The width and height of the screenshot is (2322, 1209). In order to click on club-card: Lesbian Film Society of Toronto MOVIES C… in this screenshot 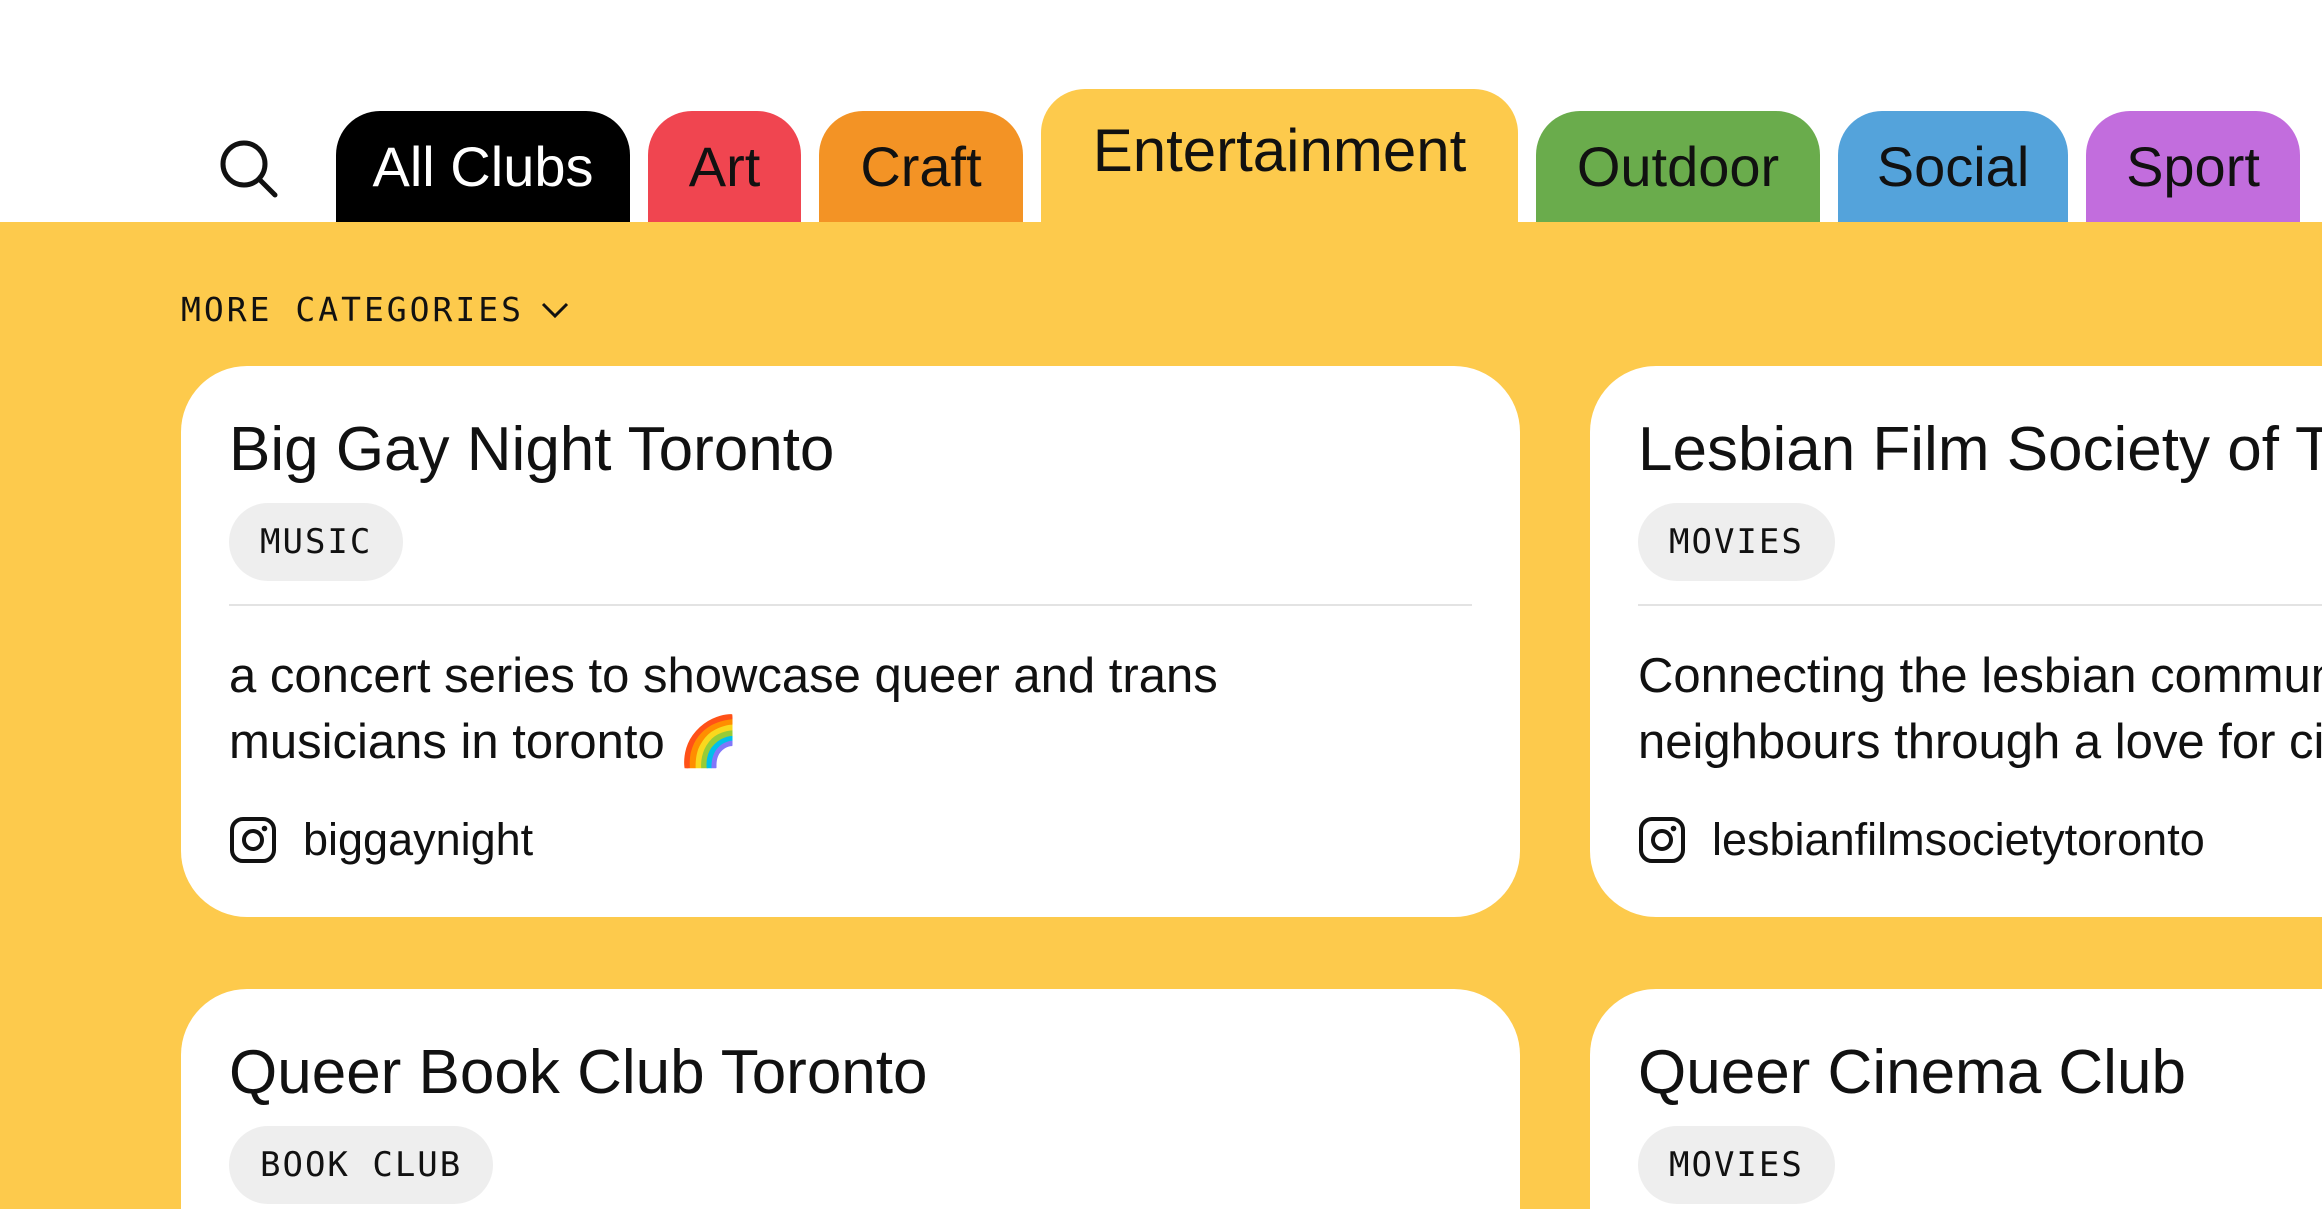, I will do `click(1956, 641)`.